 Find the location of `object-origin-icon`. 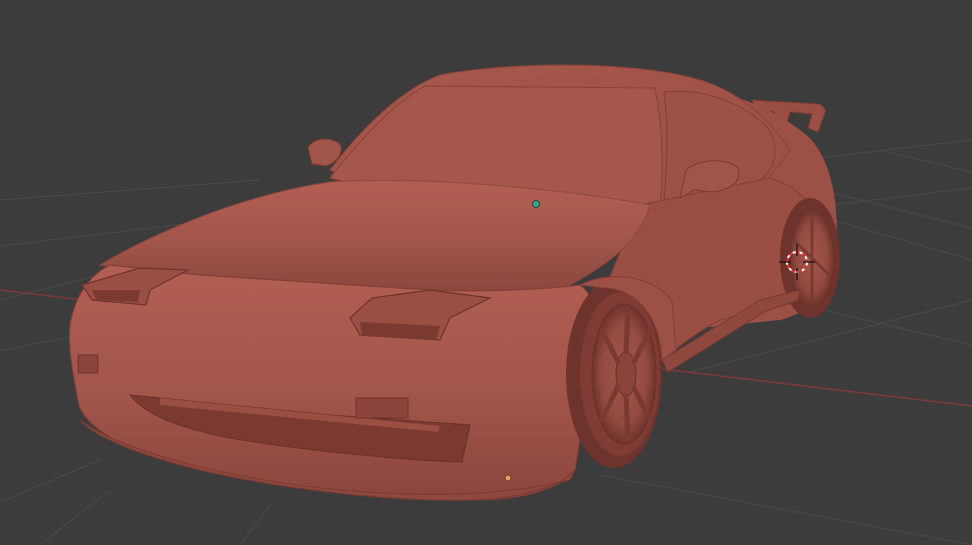

object-origin-icon is located at coordinates (508, 478).